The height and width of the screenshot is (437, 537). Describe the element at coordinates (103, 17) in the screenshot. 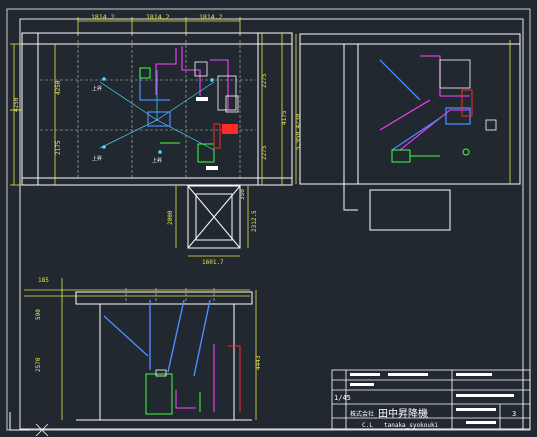

I see `dim-top-1: 1814.2` at that location.